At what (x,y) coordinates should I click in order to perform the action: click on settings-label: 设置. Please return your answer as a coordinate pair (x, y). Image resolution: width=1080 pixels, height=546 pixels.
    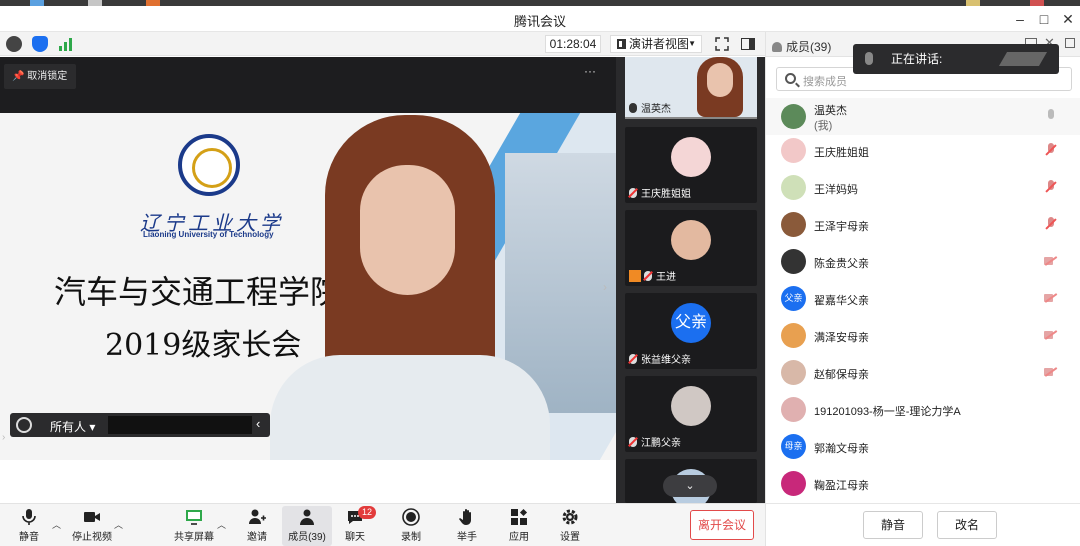
    Looking at the image, I should click on (570, 537).